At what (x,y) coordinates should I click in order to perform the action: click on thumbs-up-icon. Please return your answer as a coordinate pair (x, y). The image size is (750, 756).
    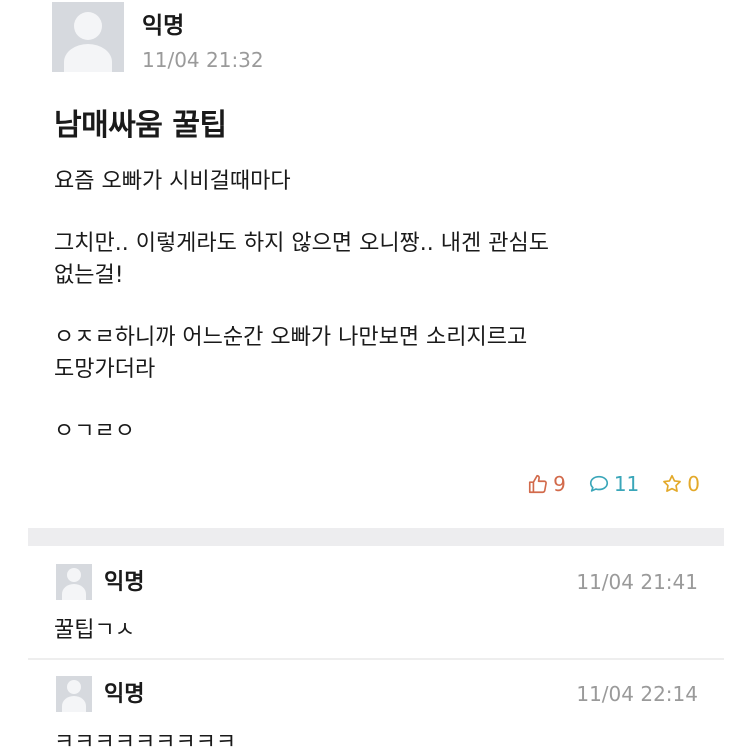
    Looking at the image, I should click on (538, 484).